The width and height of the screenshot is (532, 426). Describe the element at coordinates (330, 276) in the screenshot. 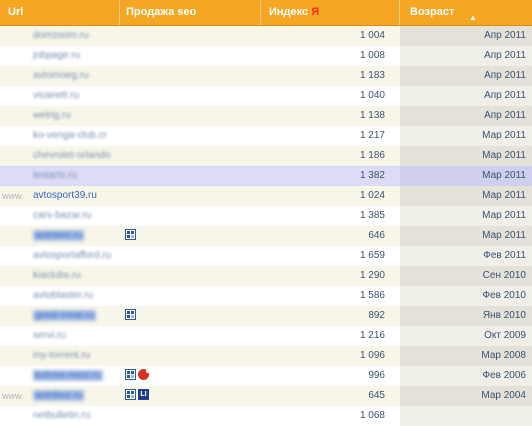

I see `index-cell: 1 290` at that location.